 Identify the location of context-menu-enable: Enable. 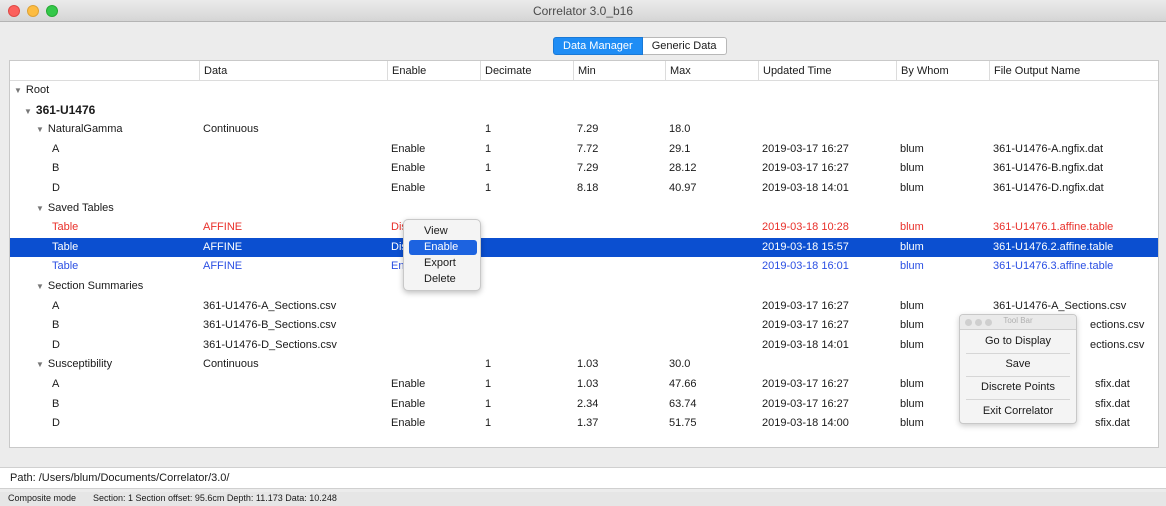
(443, 247).